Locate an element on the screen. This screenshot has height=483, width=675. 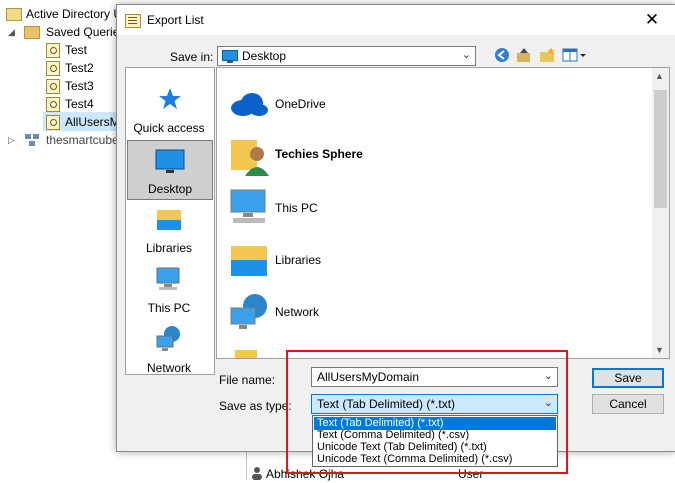
place-network: Network is located at coordinates (169, 349).